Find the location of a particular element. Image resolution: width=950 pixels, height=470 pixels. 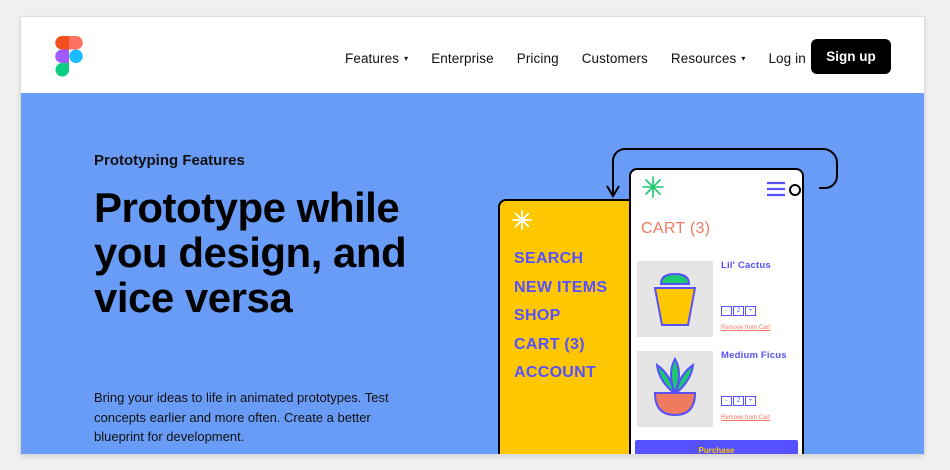

nav-enterprise: Enterprise is located at coordinates (462, 58).